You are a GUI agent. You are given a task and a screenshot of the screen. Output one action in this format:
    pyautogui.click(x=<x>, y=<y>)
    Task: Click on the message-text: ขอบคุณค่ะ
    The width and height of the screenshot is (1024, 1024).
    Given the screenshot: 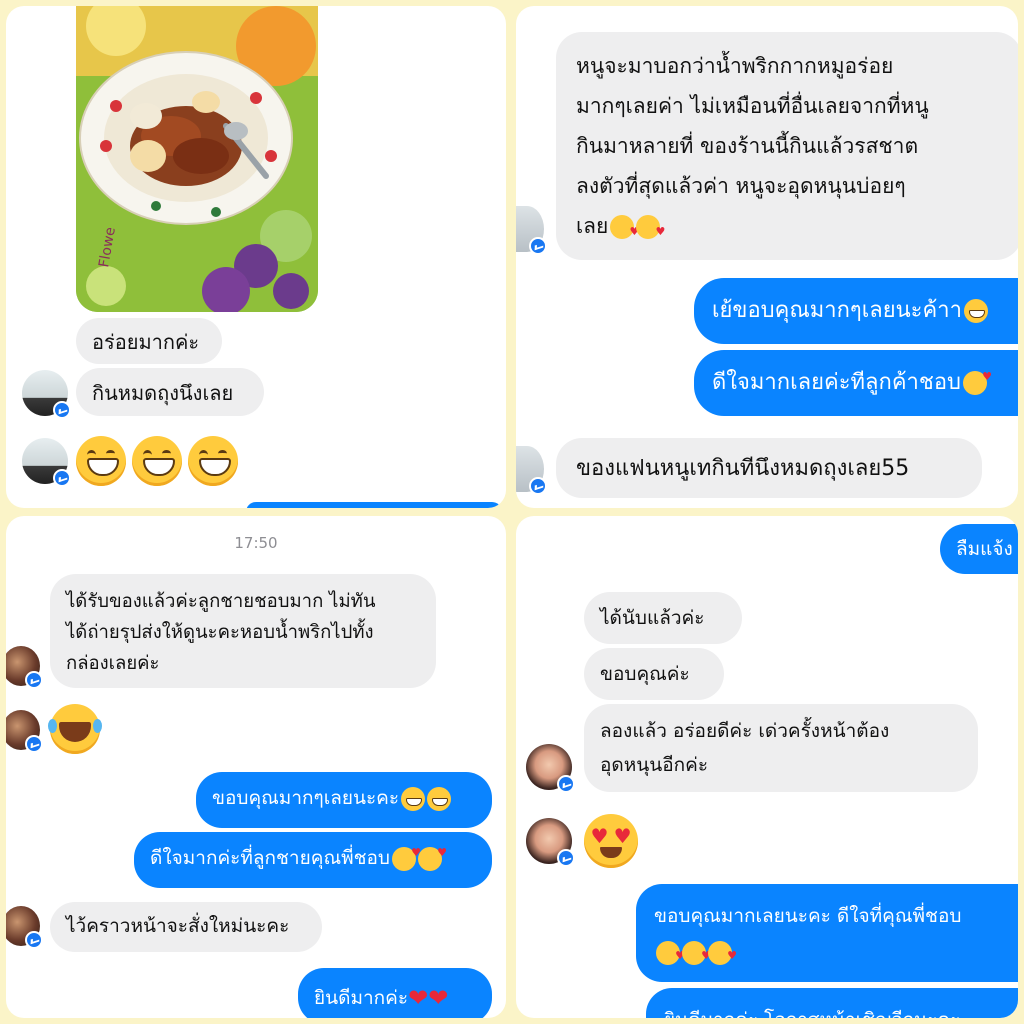 What is the action you would take?
    pyautogui.click(x=645, y=674)
    